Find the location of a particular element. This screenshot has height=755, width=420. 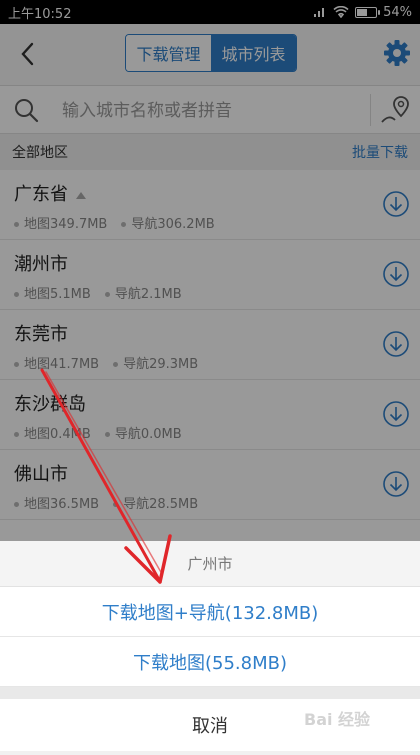

watermark-logo: Bai 经验 is located at coordinates (337, 719).